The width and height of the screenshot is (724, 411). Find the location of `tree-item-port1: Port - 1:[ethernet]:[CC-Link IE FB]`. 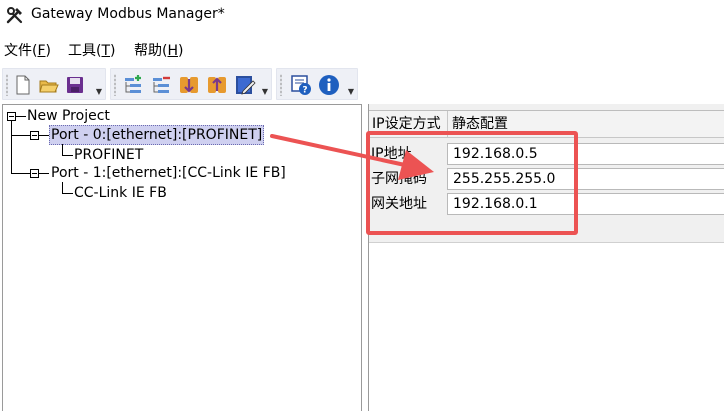

tree-item-port1: Port - 1:[ethernet]:[CC-Link IE FB] is located at coordinates (168, 173).